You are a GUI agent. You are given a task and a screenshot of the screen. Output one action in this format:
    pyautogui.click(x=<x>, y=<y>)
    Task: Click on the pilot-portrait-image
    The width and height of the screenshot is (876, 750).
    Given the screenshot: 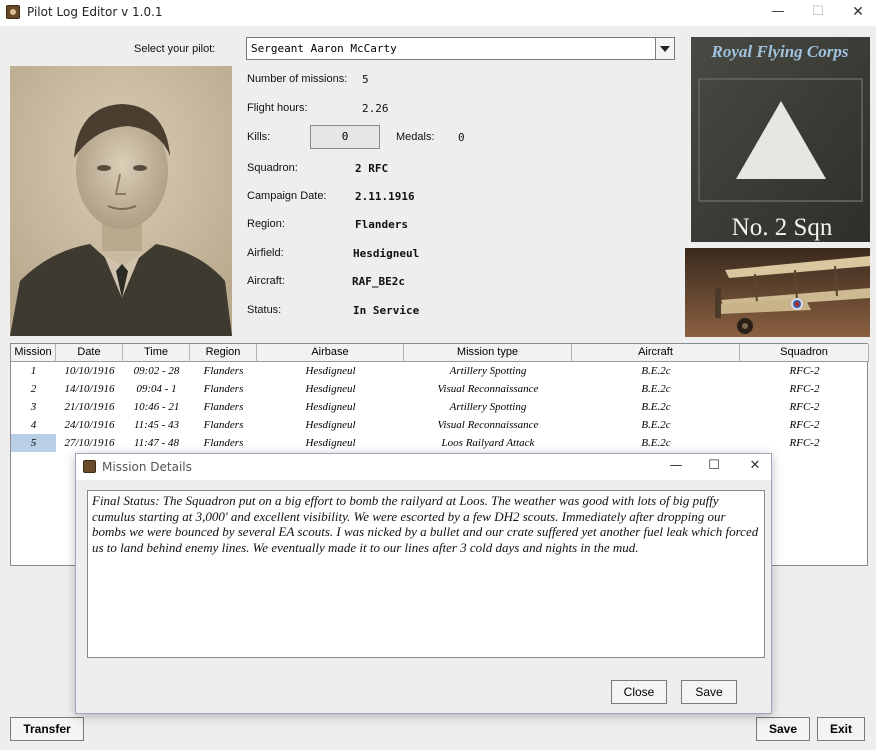 What is the action you would take?
    pyautogui.click(x=121, y=201)
    